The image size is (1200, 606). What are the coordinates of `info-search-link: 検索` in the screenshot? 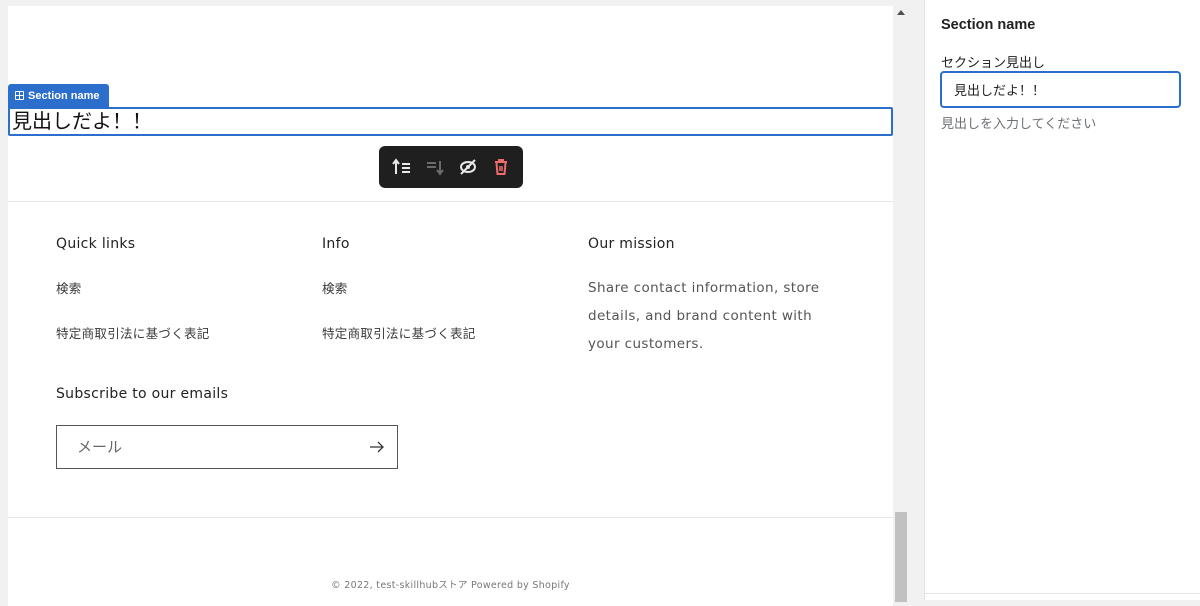 It's located at (399, 287).